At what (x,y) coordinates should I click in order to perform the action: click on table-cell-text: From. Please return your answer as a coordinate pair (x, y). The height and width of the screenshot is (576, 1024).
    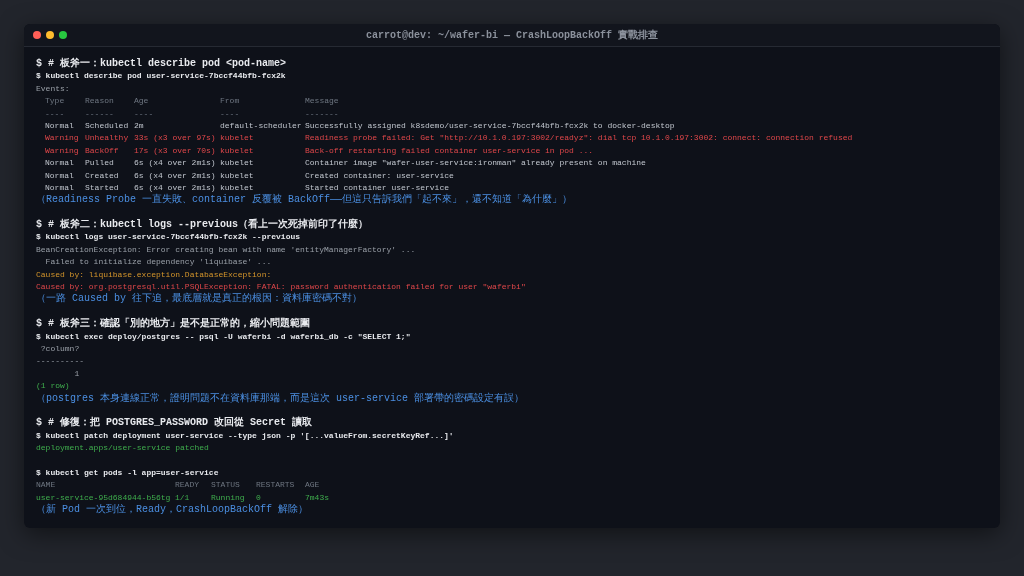
    Looking at the image, I should click on (230, 101).